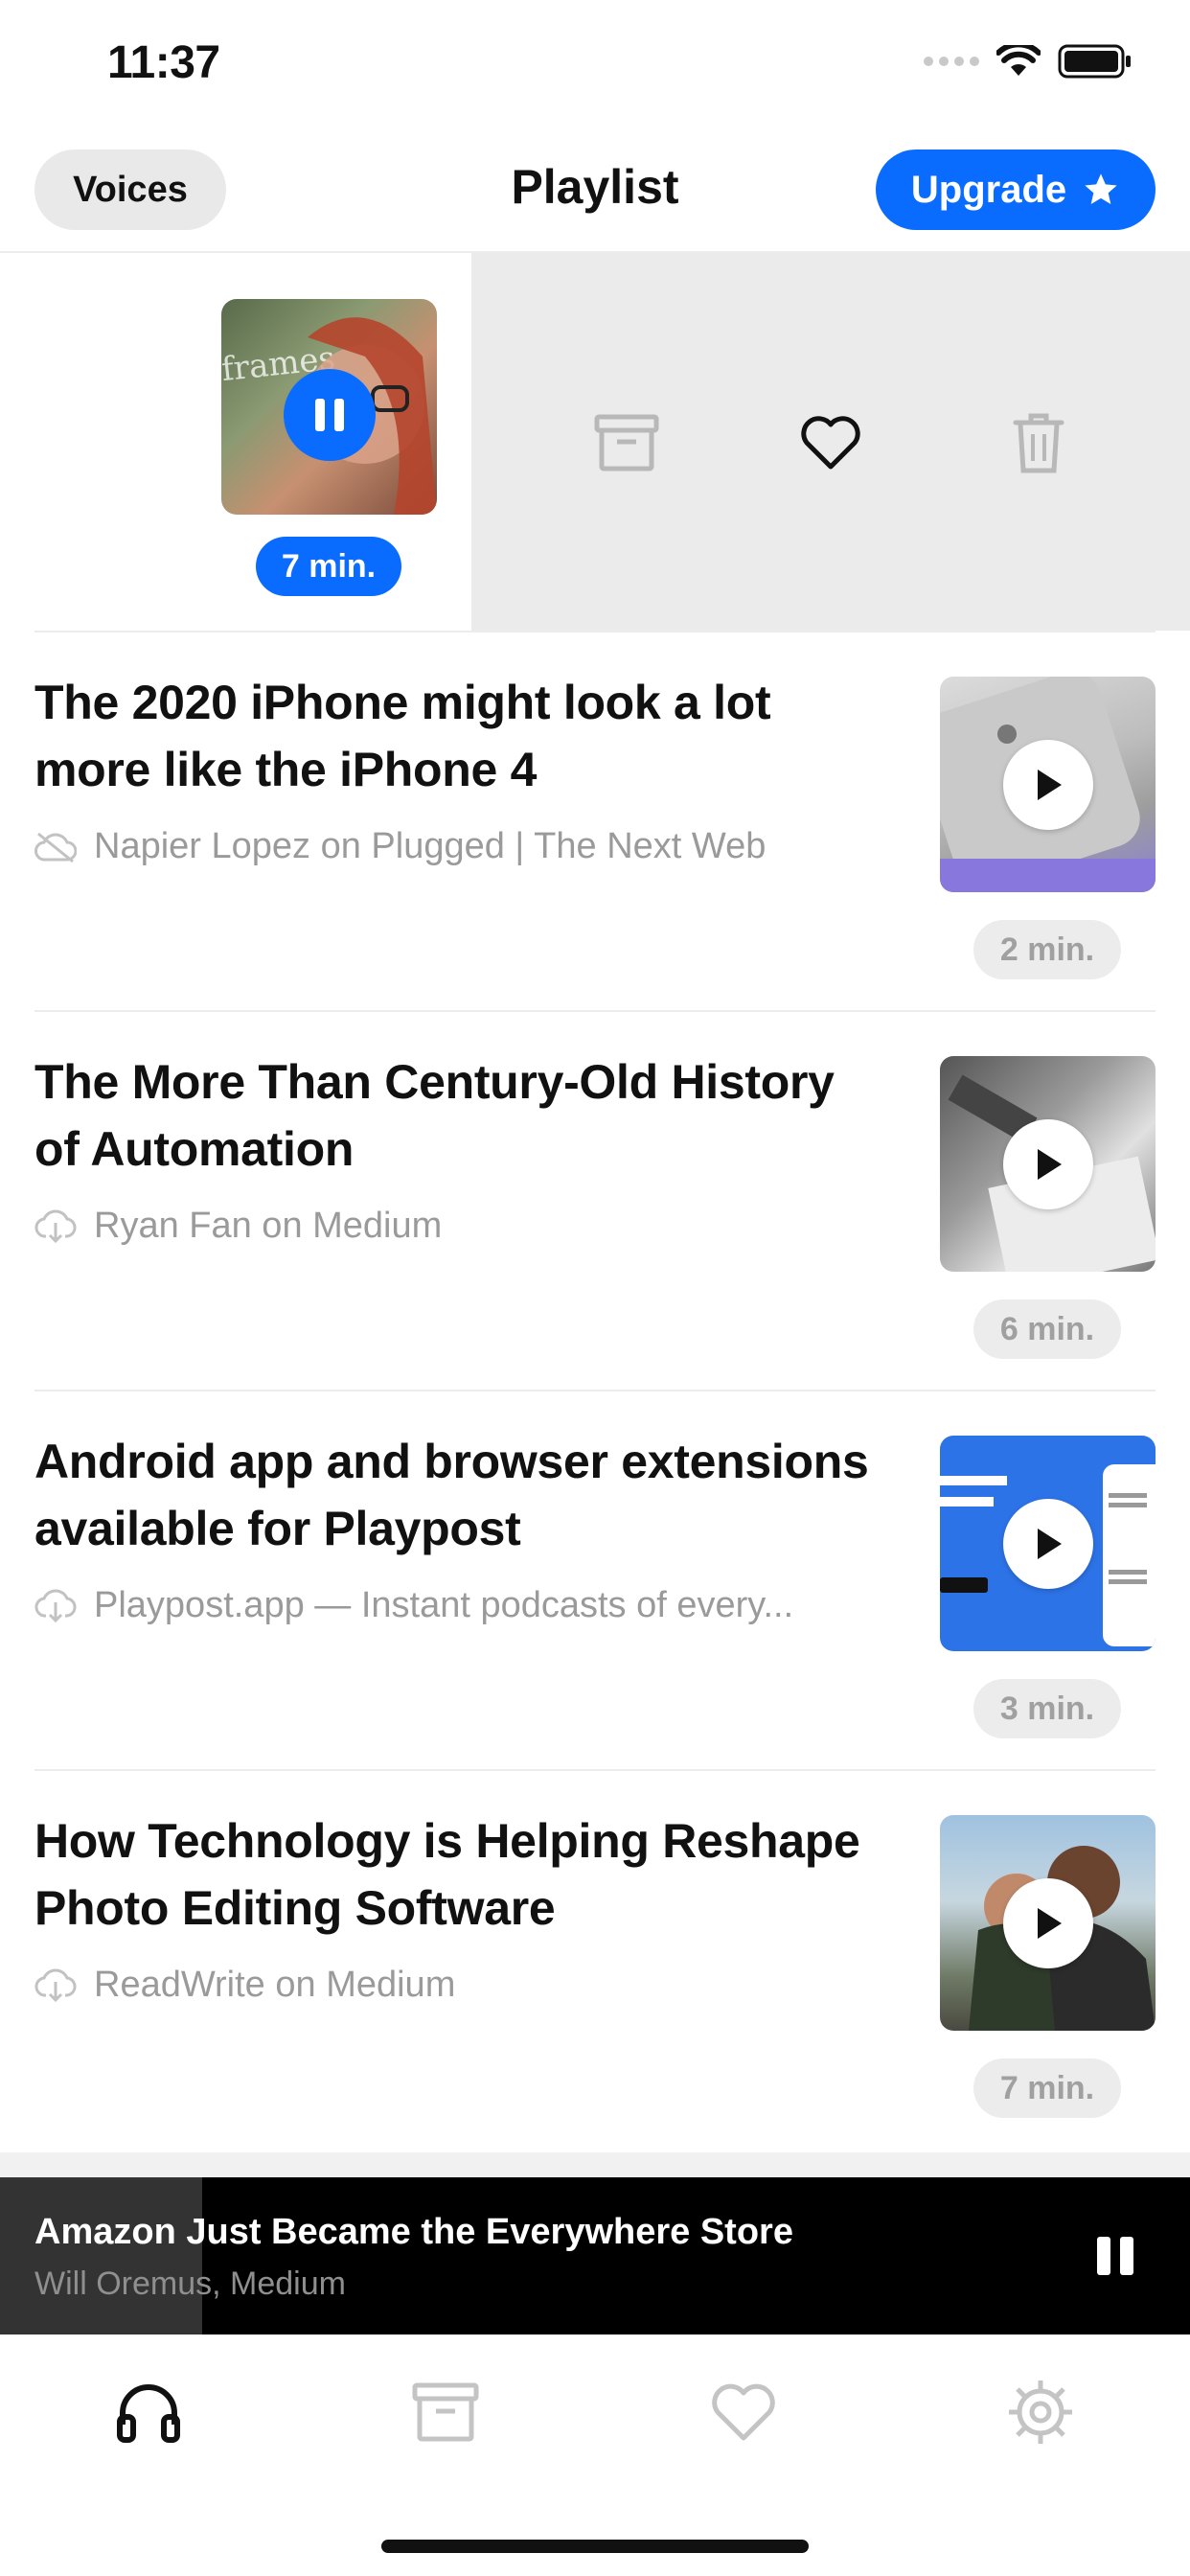 The height and width of the screenshot is (2576, 1190). What do you see at coordinates (1095, 62) in the screenshot?
I see `battery-icon` at bounding box center [1095, 62].